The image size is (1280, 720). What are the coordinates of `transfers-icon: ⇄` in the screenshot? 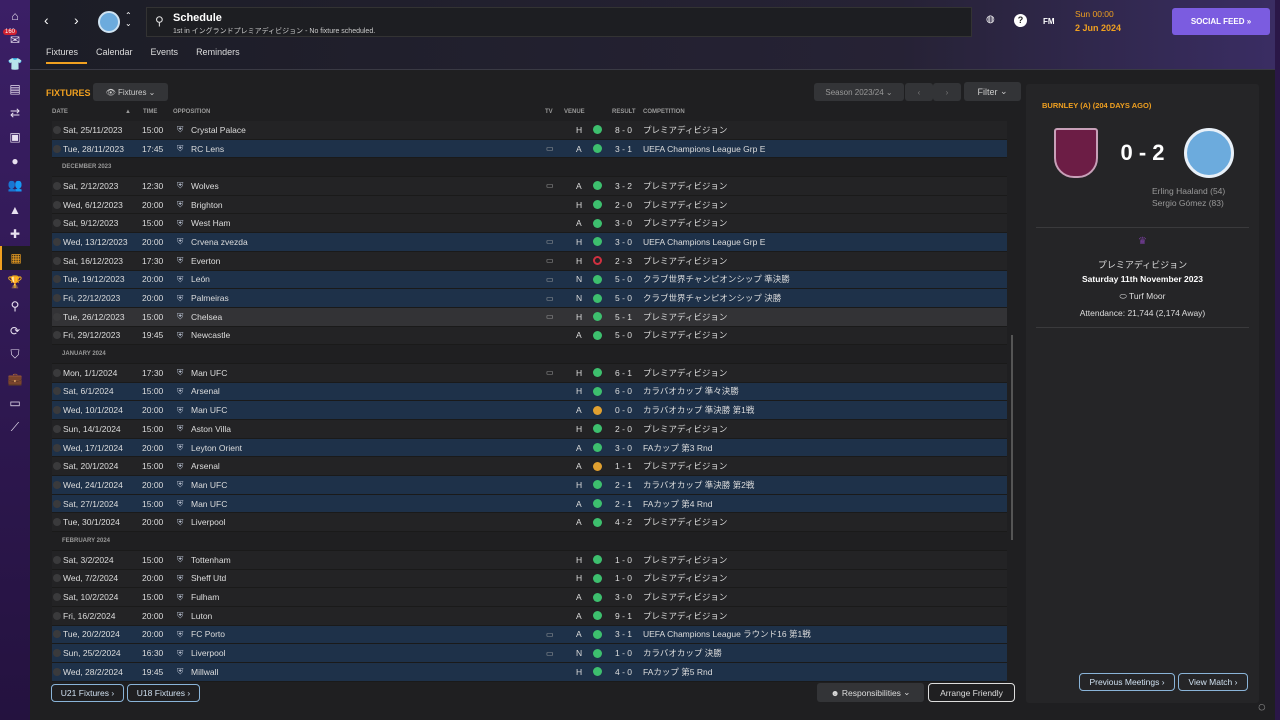 It's located at (15, 113).